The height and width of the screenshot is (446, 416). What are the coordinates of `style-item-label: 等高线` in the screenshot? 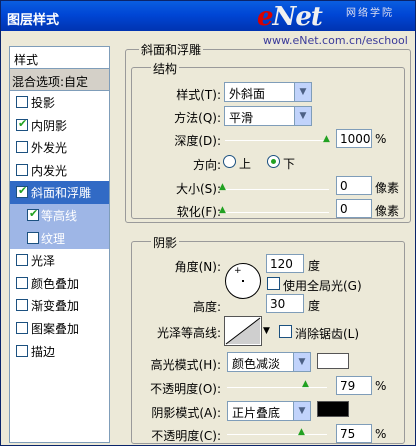 It's located at (59, 215).